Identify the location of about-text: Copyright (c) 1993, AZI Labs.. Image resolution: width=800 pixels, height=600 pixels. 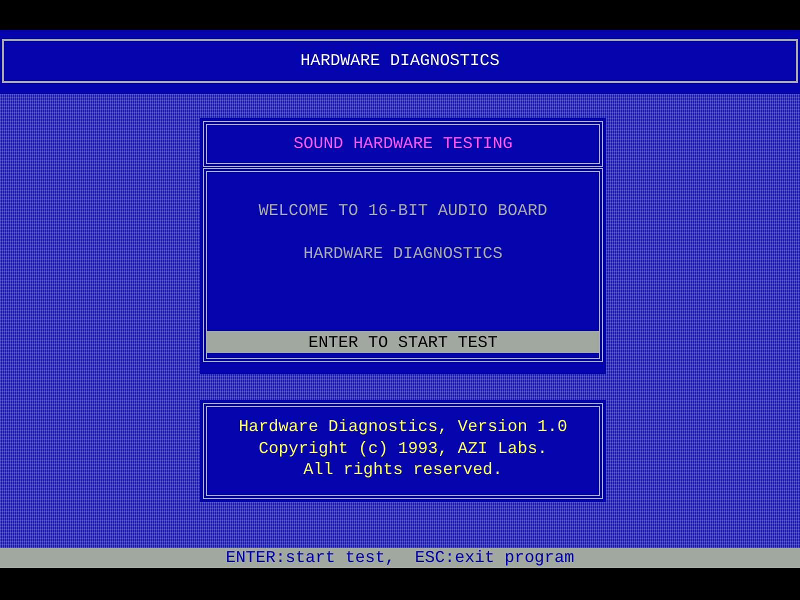
(403, 448).